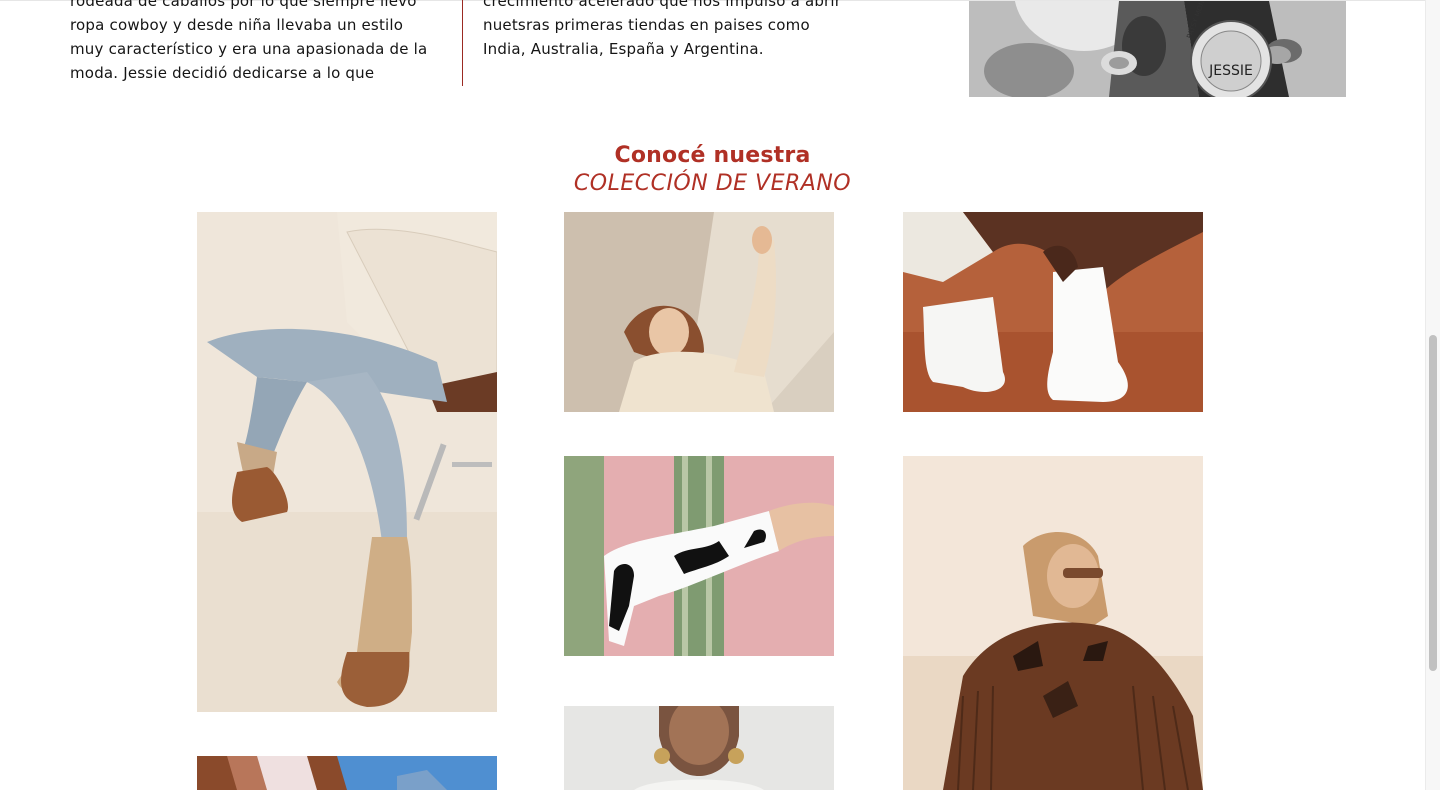 This screenshot has height=790, width=1440. I want to click on jessie-photo: PATSY MONTANA AWARD JESSIE, so click(1157, 49).